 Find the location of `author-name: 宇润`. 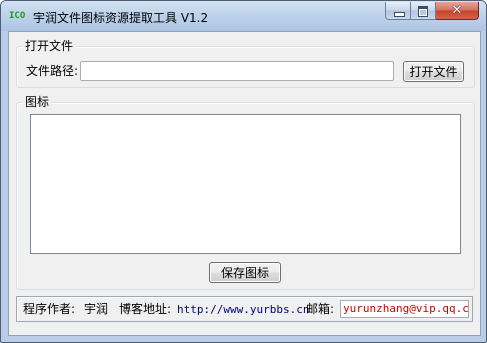

author-name: 宇润 is located at coordinates (96, 309).